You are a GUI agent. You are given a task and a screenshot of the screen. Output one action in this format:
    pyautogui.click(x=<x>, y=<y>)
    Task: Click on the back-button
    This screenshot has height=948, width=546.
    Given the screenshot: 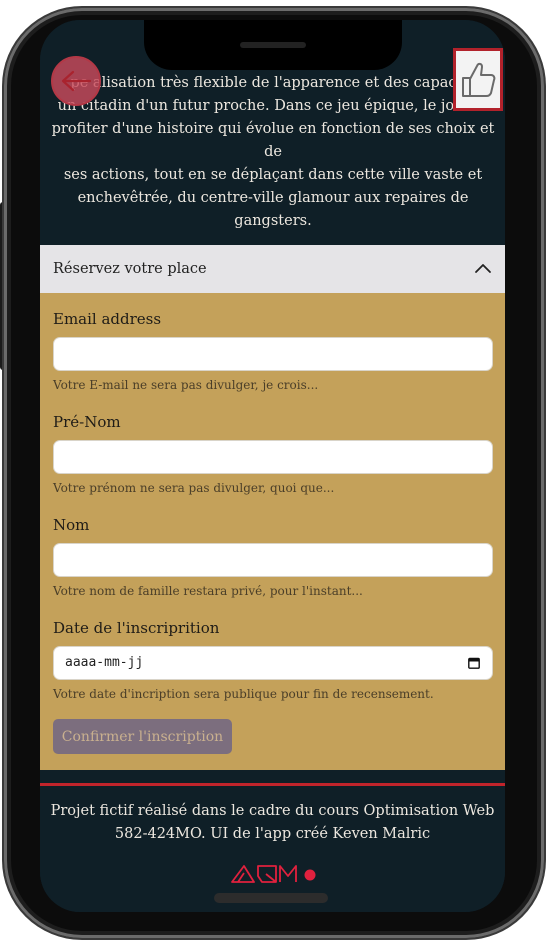 What is the action you would take?
    pyautogui.click(x=76, y=81)
    